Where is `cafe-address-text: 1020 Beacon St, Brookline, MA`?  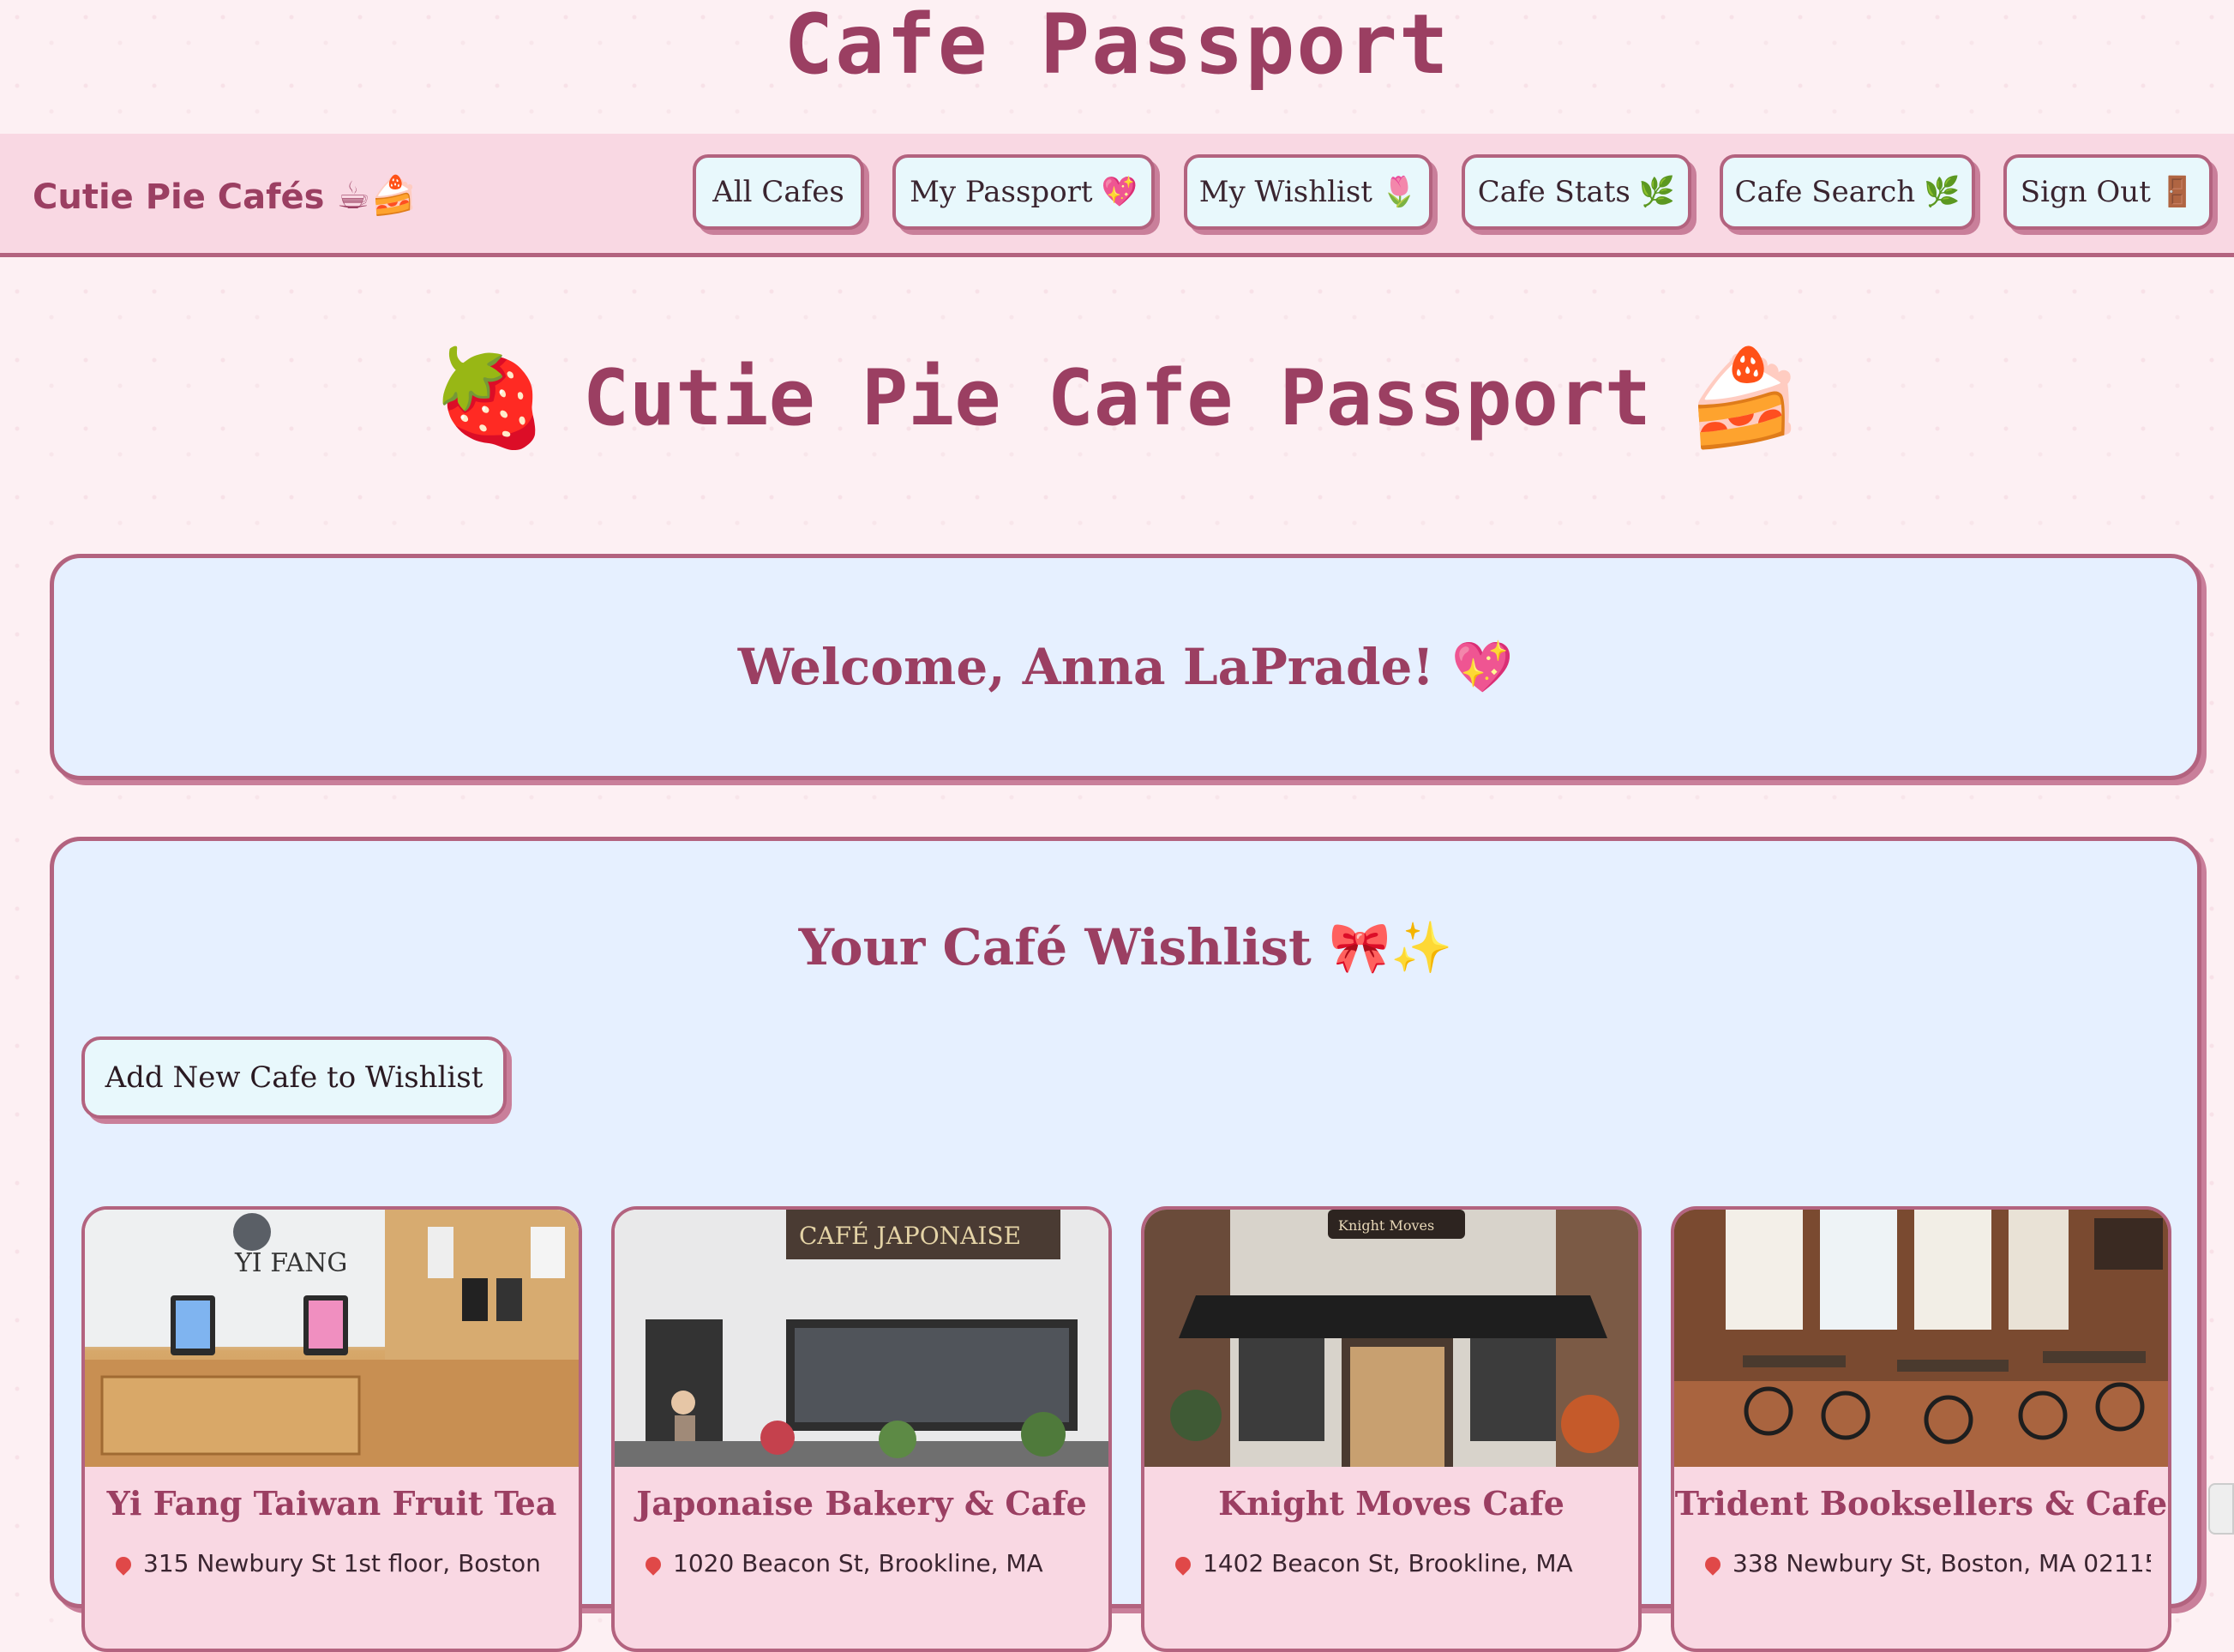 cafe-address-text: 1020 Beacon St, Brookline, MA is located at coordinates (858, 1563).